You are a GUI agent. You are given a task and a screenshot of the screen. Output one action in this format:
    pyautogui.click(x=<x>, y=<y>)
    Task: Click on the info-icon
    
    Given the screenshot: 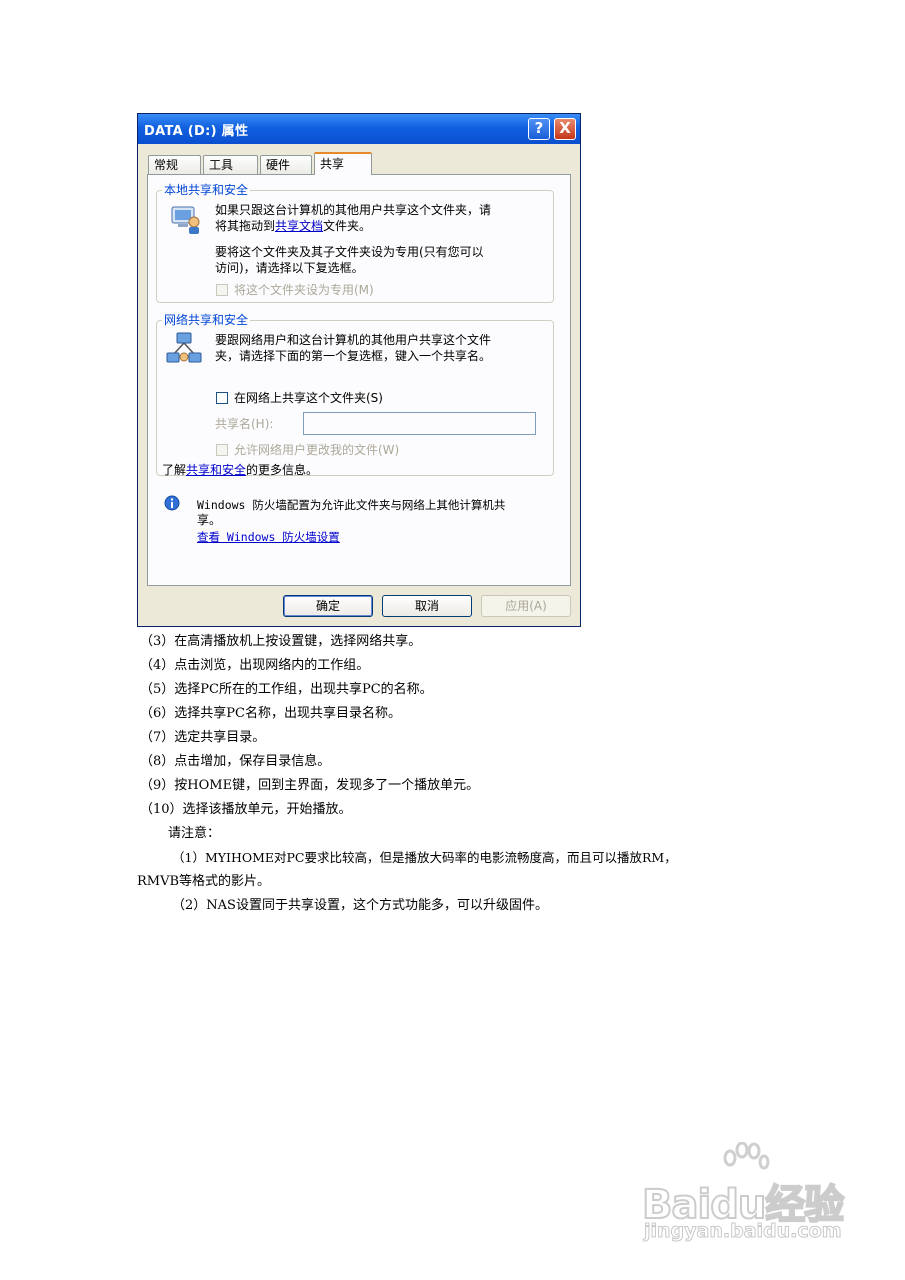 What is the action you would take?
    pyautogui.click(x=172, y=503)
    